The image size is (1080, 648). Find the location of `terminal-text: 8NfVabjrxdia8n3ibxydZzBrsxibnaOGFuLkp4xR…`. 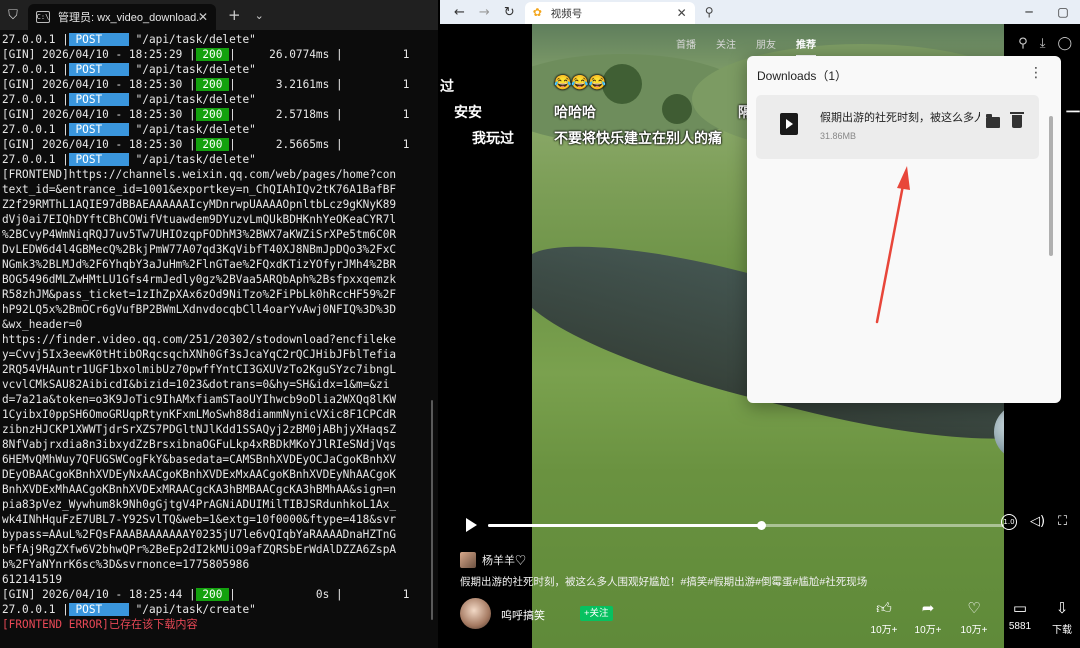

terminal-text: 8NfVabjrxdia8n3ibxydZzBrsxibnaOGFuLkp4xR… is located at coordinates (199, 444).